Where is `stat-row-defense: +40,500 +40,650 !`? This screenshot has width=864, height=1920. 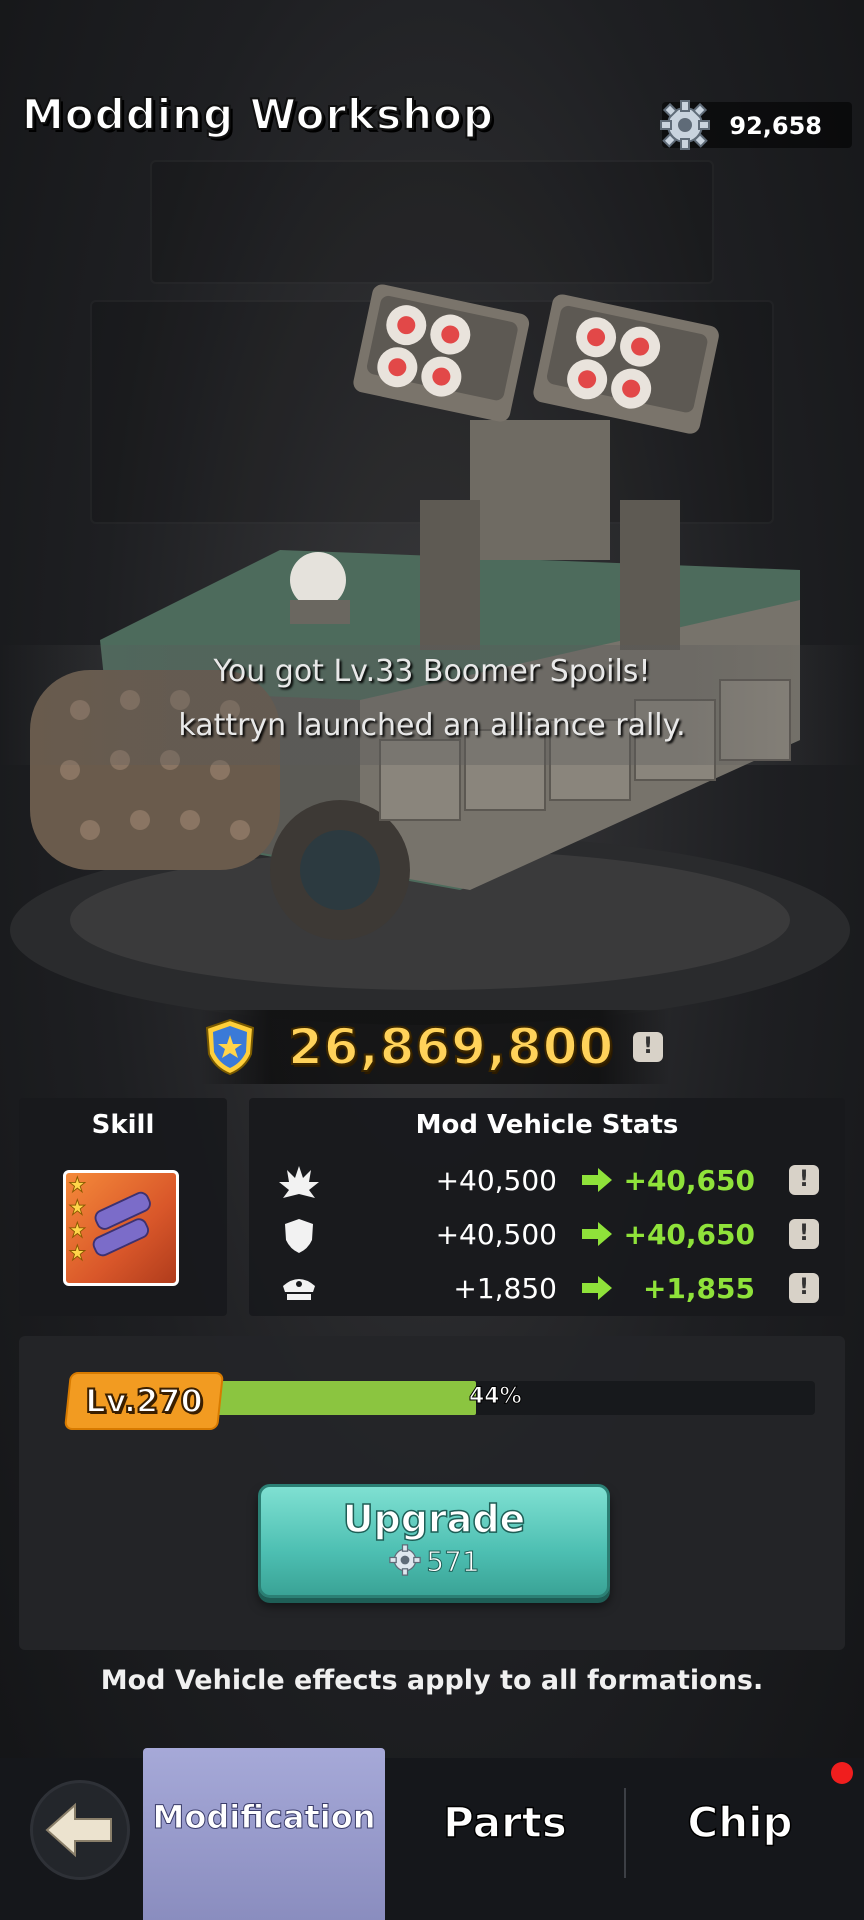
stat-row-defense: +40,500 +40,650 ! is located at coordinates (547, 1235).